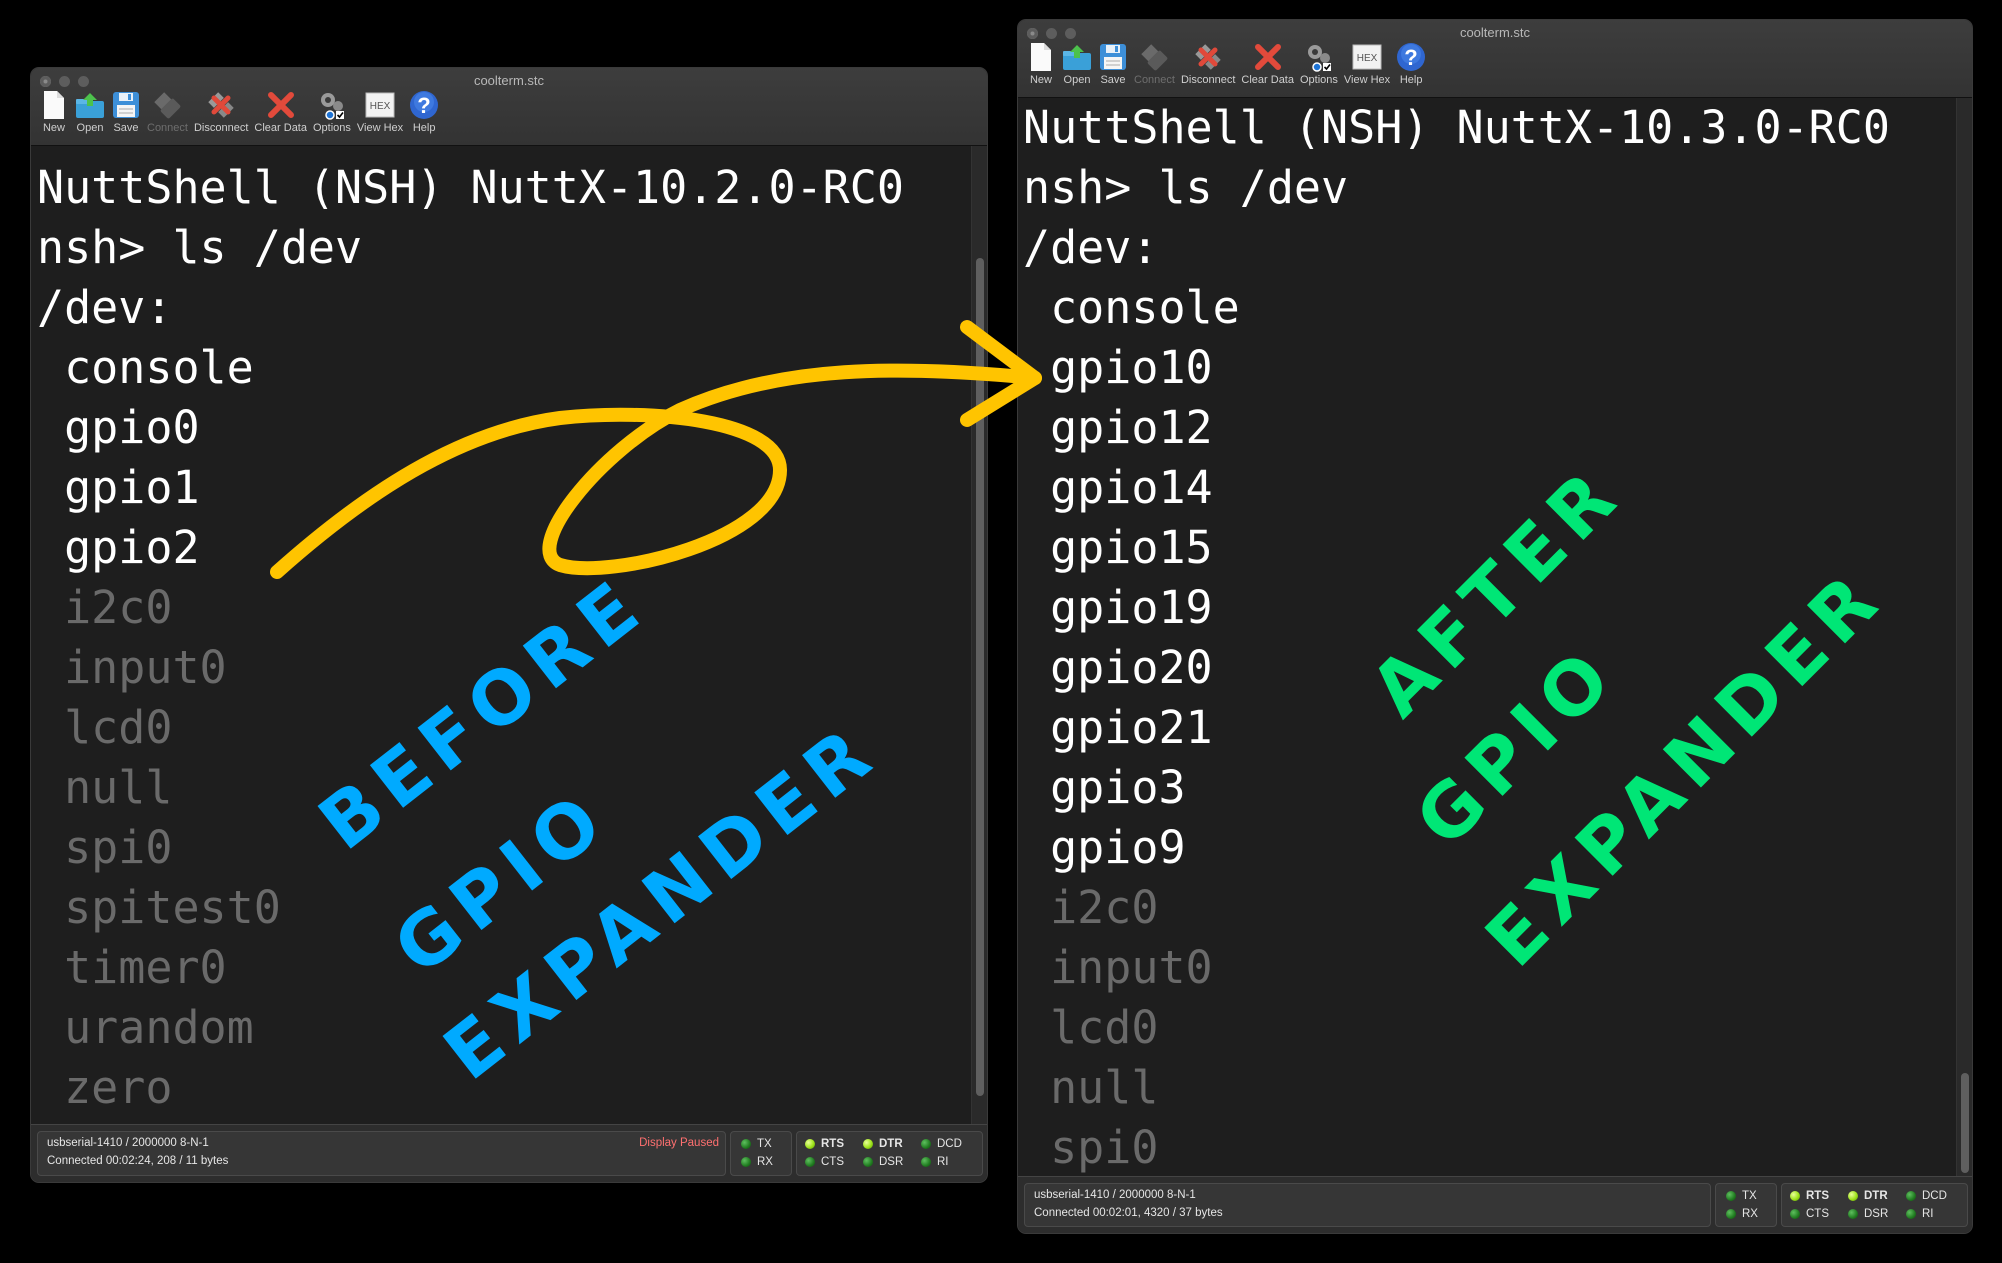 This screenshot has height=1263, width=2002. Describe the element at coordinates (118, 487) in the screenshot. I see `terminal-line: gpio1` at that location.